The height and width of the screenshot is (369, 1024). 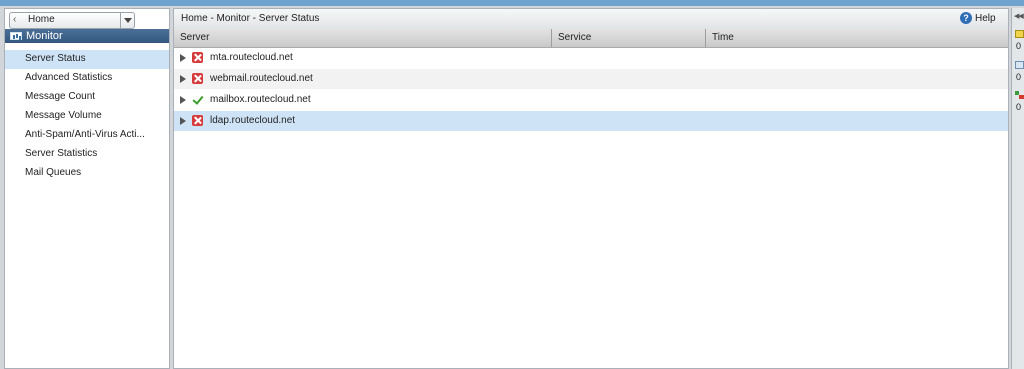 I want to click on help-label: Help, so click(x=985, y=18).